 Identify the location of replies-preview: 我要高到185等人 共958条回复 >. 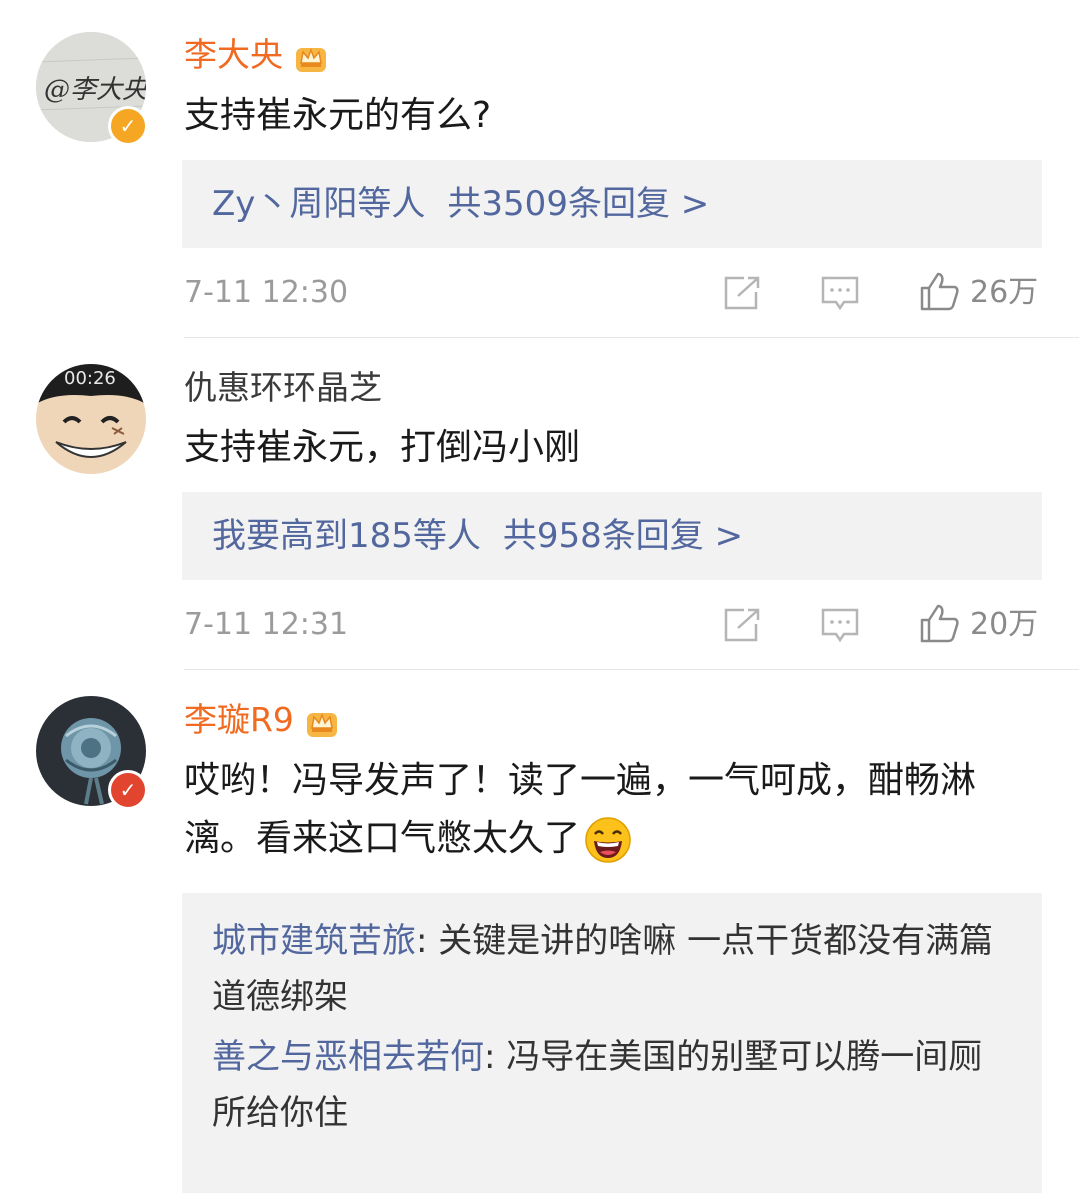
(612, 536).